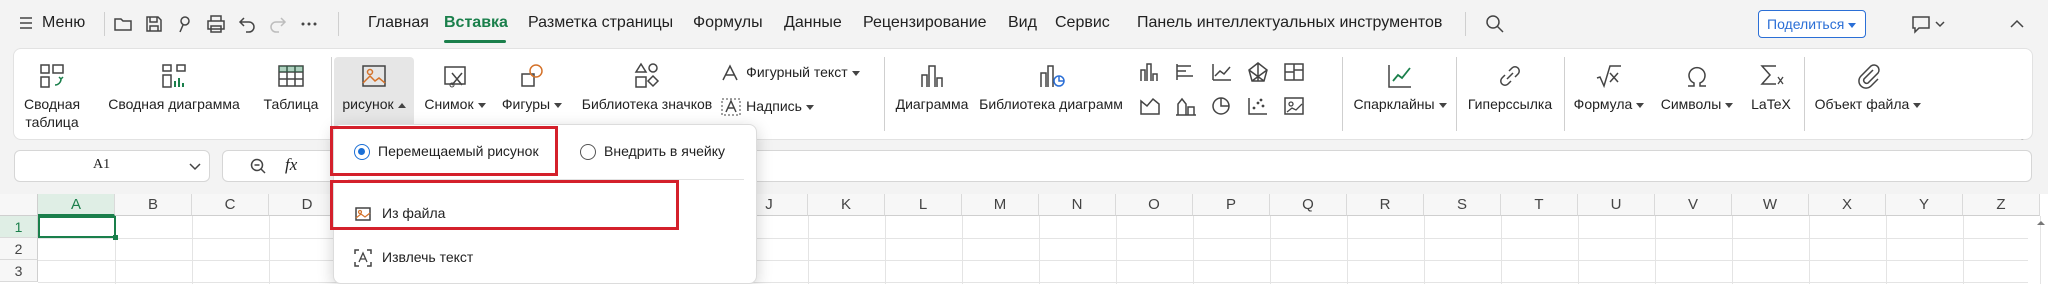 The image size is (2048, 284). Describe the element at coordinates (1609, 87) in the screenshot. I see `formula-button: Формула` at that location.